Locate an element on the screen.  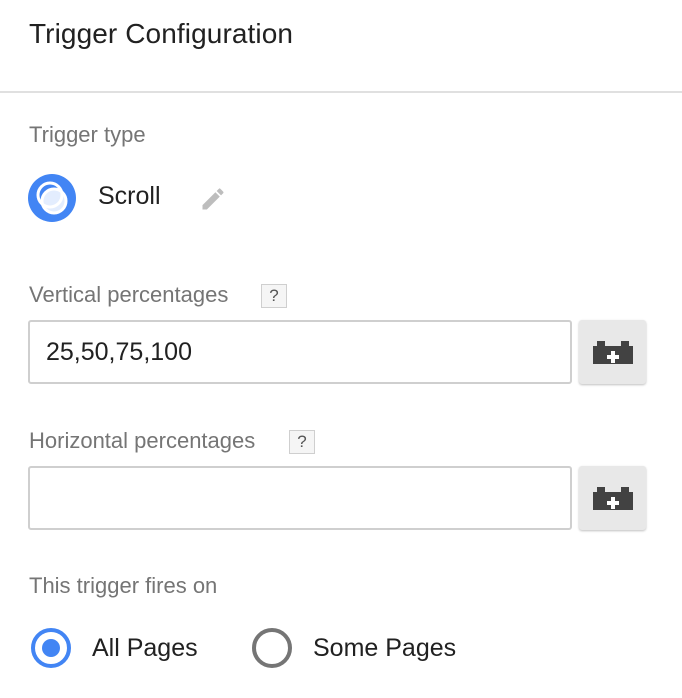
horizontal-insert-variable-button is located at coordinates (612, 498).